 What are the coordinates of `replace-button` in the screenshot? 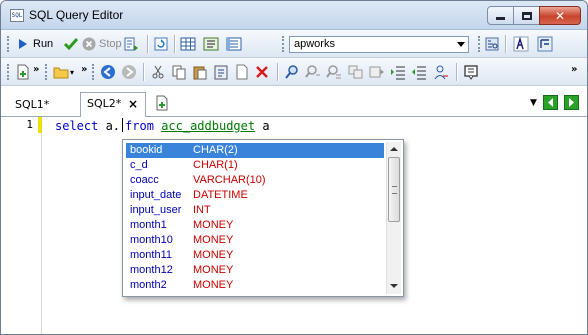 It's located at (356, 72).